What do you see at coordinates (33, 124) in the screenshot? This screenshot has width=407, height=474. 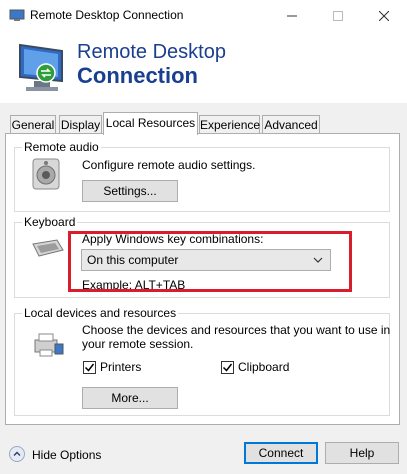 I see `tab-general: General` at bounding box center [33, 124].